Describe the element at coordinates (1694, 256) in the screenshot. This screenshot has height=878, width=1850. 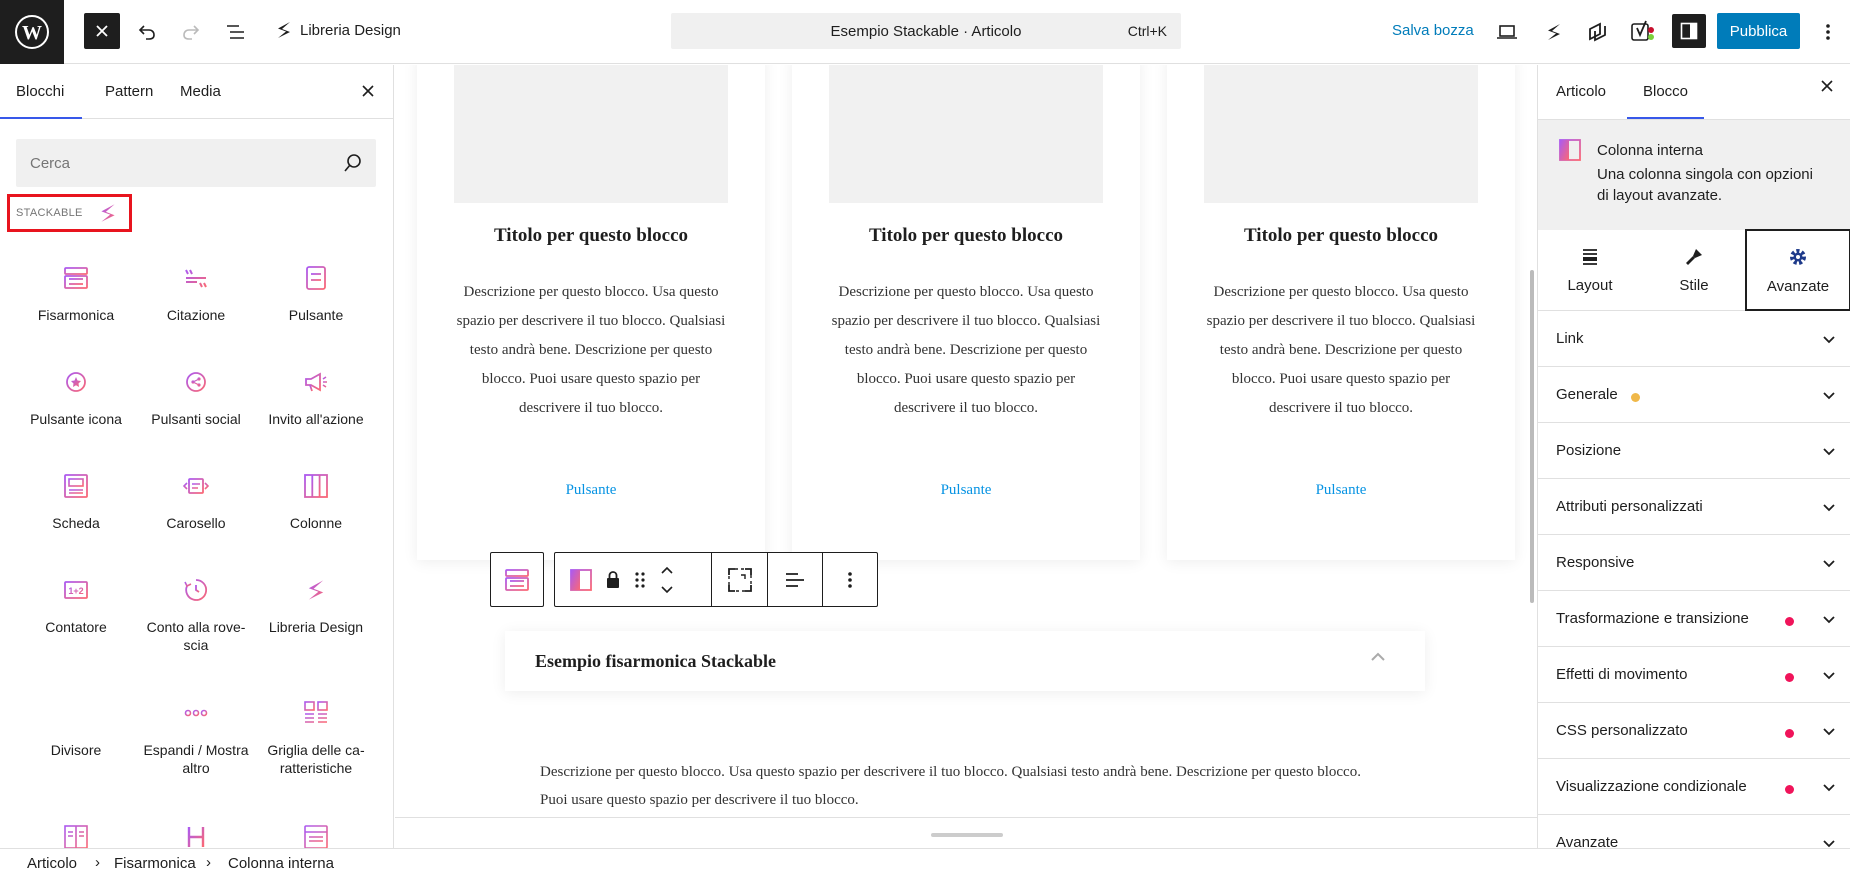
I see `paintbrush-icon` at that location.